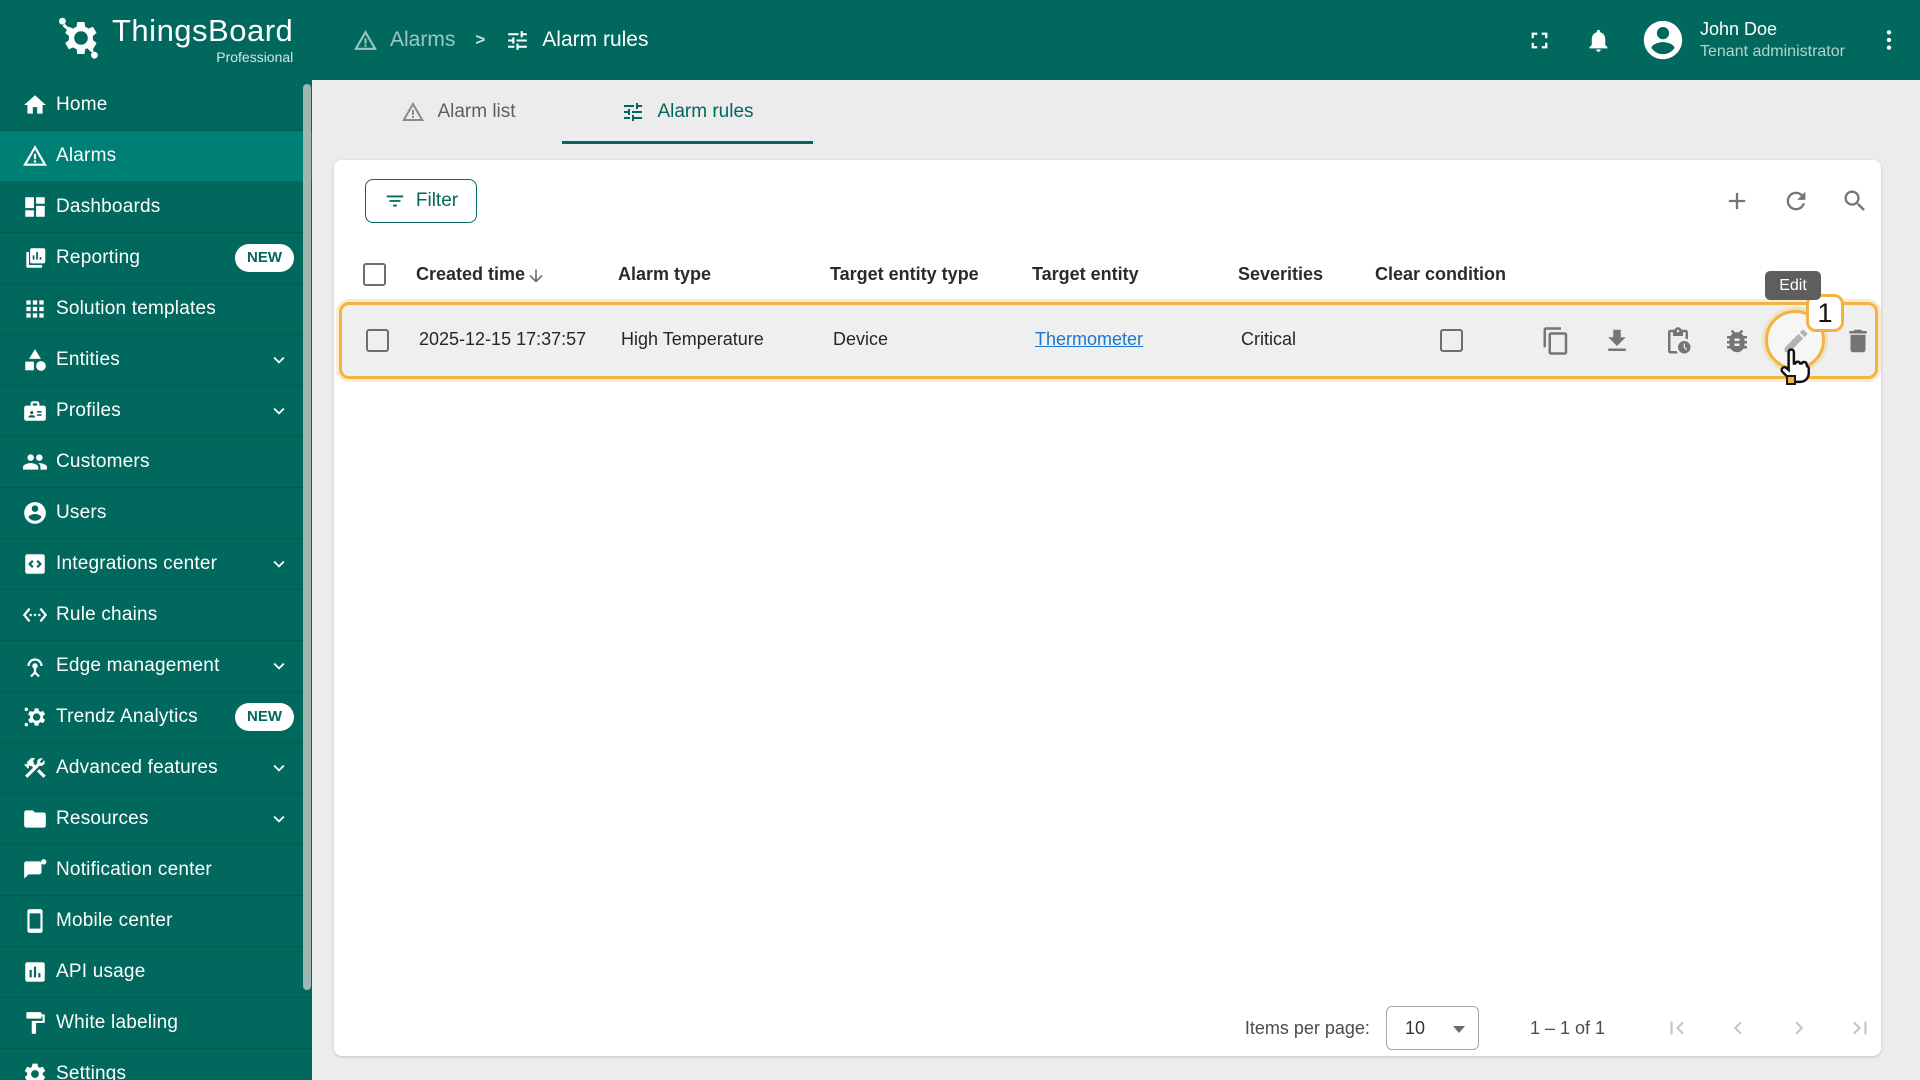  Describe the element at coordinates (1799, 1028) in the screenshot. I see `next-page-icon` at that location.